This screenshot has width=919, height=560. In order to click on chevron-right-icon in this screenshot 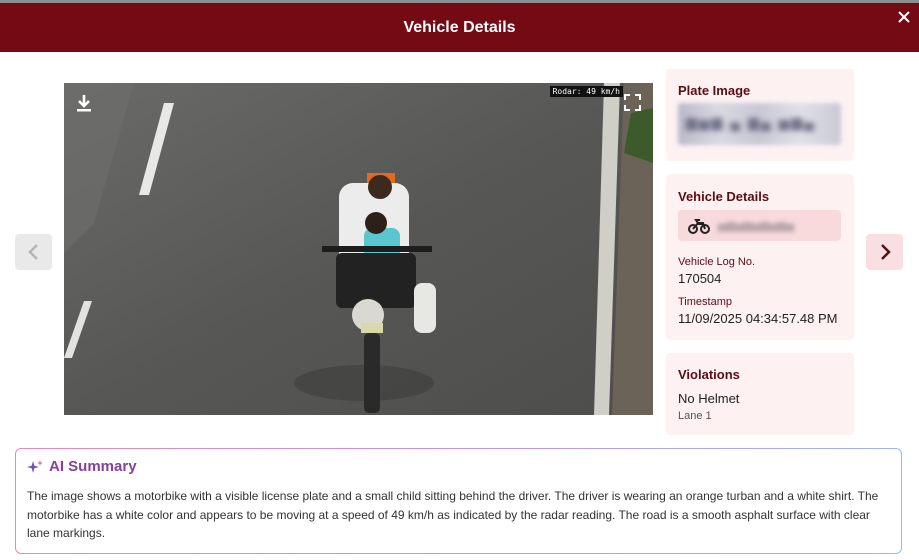, I will do `click(885, 252)`.